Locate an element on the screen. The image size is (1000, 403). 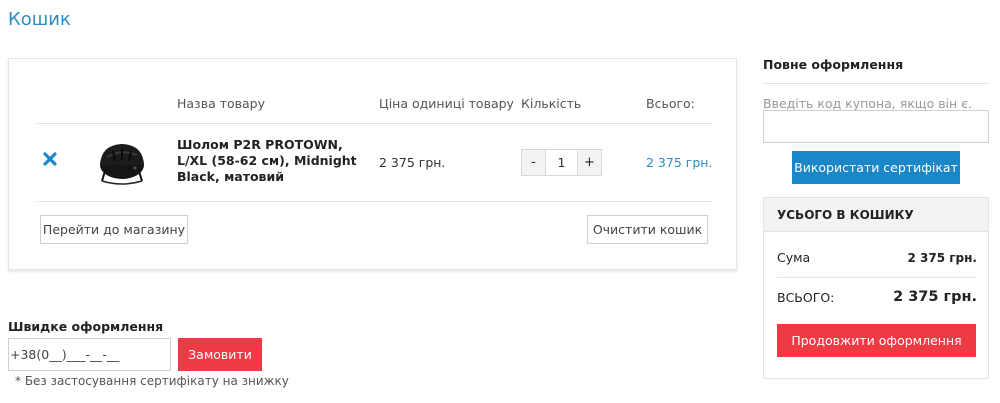
column-header-name: Назва товару is located at coordinates (221, 103).